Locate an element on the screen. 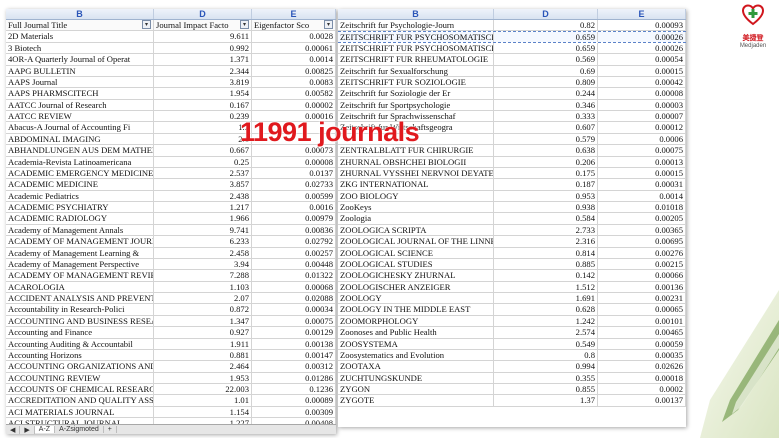  table-cell: ACADEMIC EMERGENCY MEDICINE is located at coordinates (80, 173).